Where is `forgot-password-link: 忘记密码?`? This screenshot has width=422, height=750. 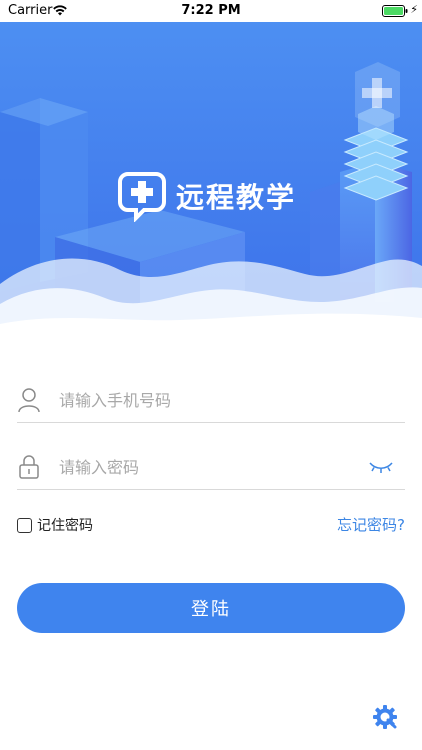
forgot-password-link: 忘记密码? is located at coordinates (371, 524).